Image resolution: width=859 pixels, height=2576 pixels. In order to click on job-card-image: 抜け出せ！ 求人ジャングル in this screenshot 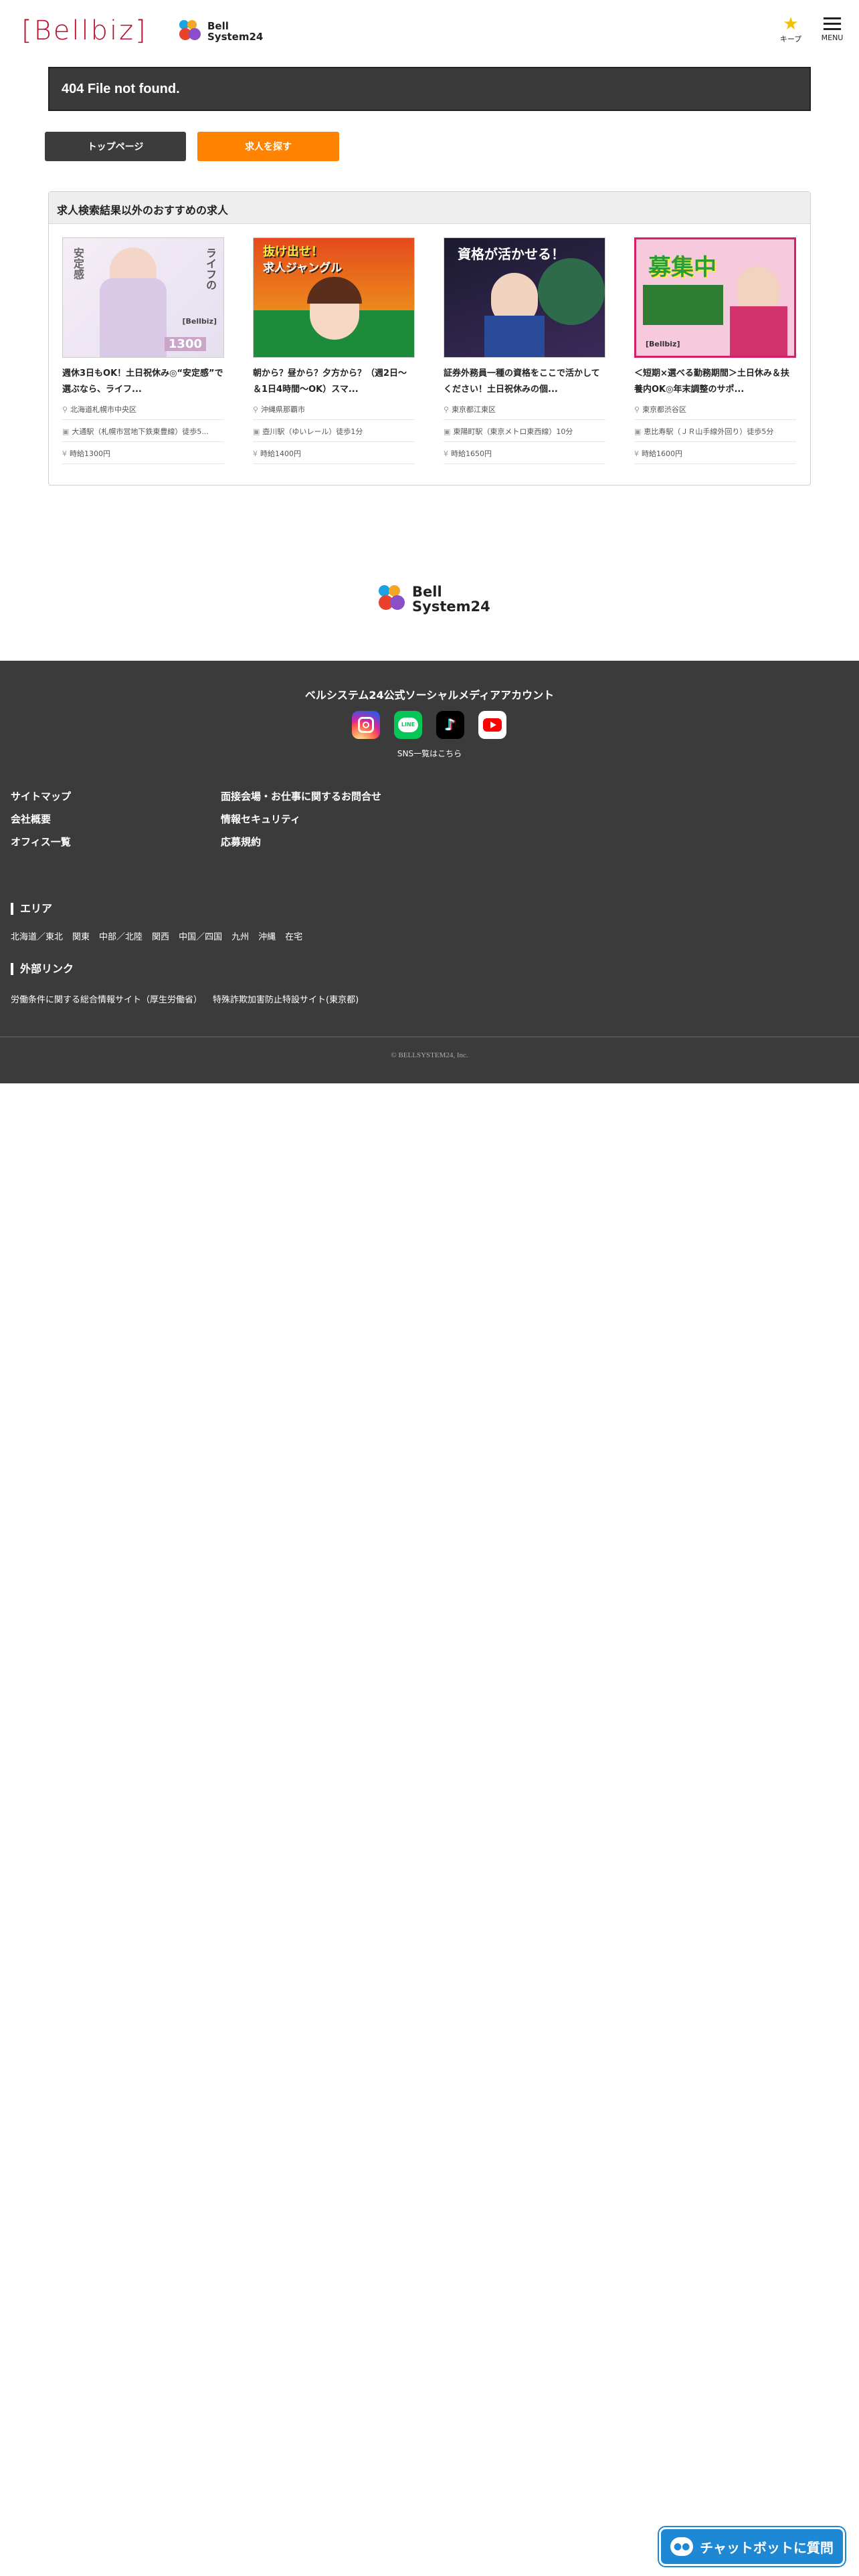, I will do `click(334, 297)`.